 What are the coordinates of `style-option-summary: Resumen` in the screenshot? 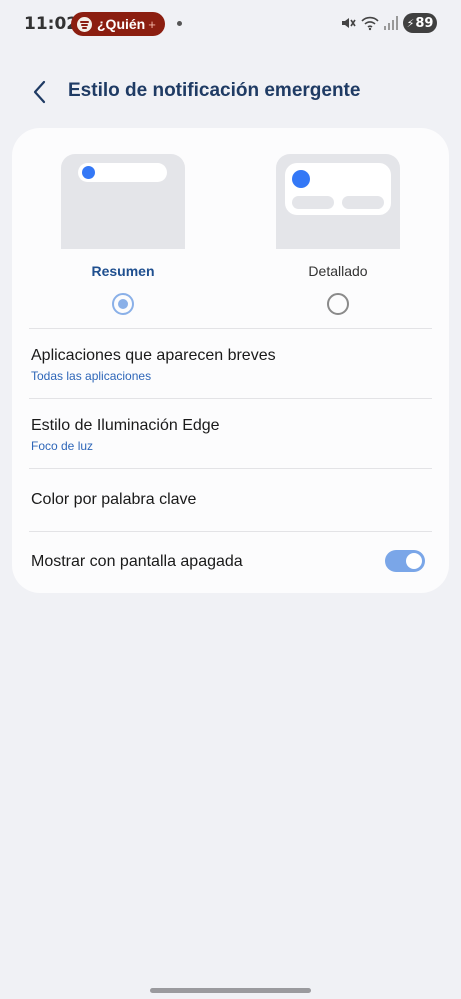 It's located at (123, 234).